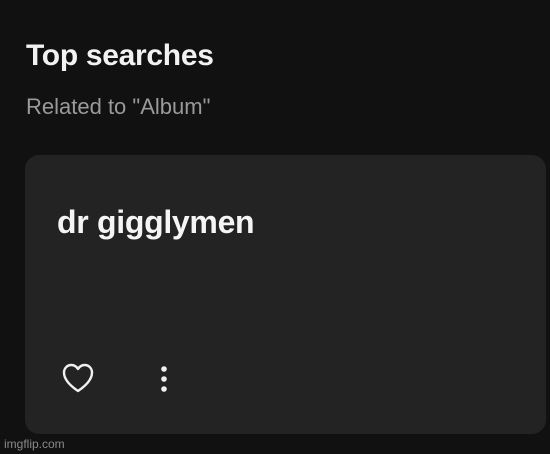 This screenshot has height=454, width=550. I want to click on more-vertical-icon, so click(164, 379).